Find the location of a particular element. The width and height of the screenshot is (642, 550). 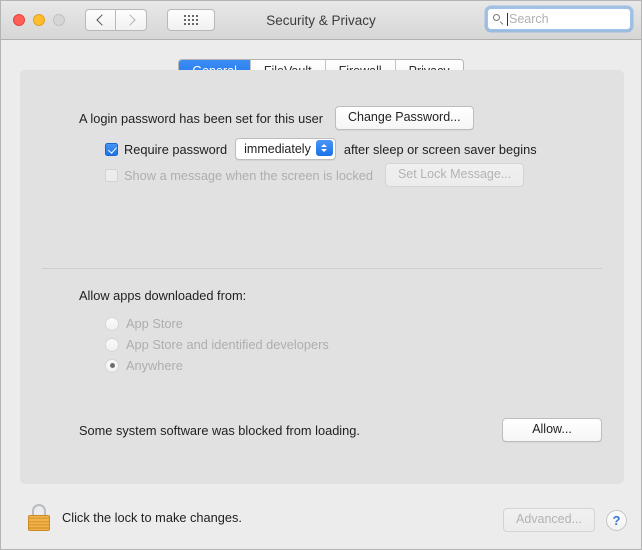

radio-label-identified-developers: App Store and identified developers is located at coordinates (227, 344).